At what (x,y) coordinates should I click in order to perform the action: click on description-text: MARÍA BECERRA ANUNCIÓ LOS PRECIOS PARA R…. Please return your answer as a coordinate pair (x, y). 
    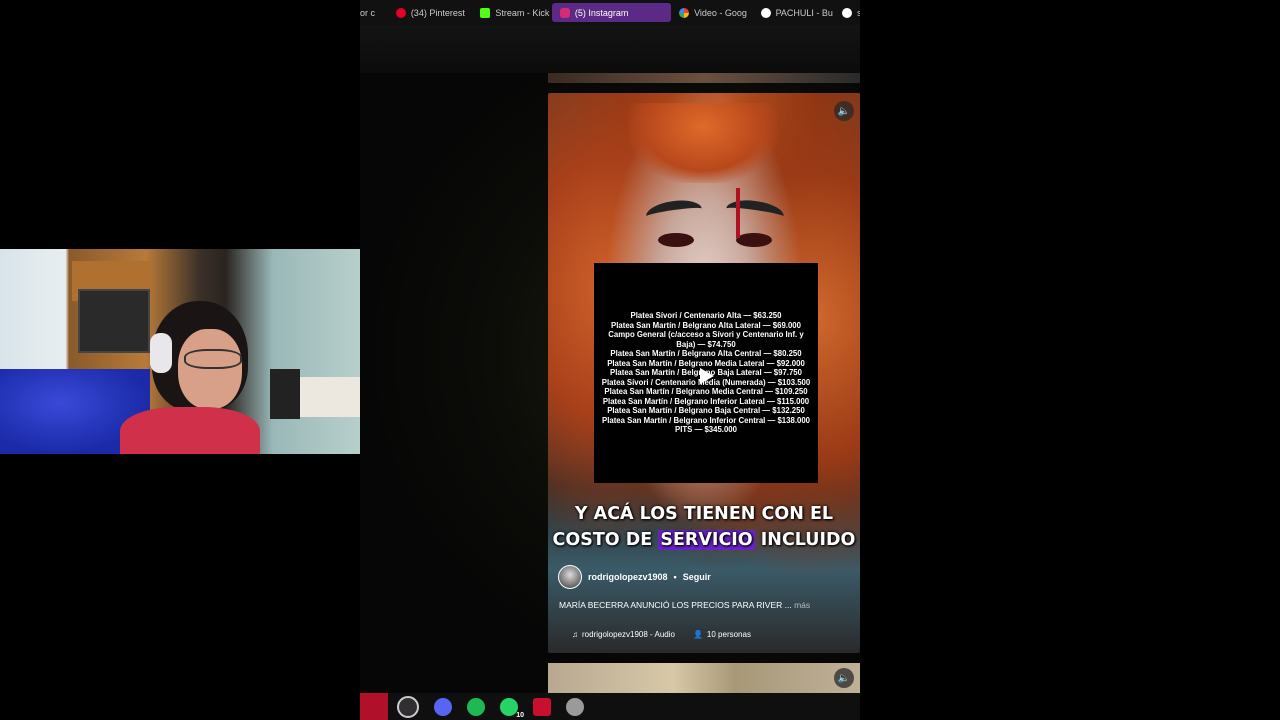
    Looking at the image, I should click on (675, 605).